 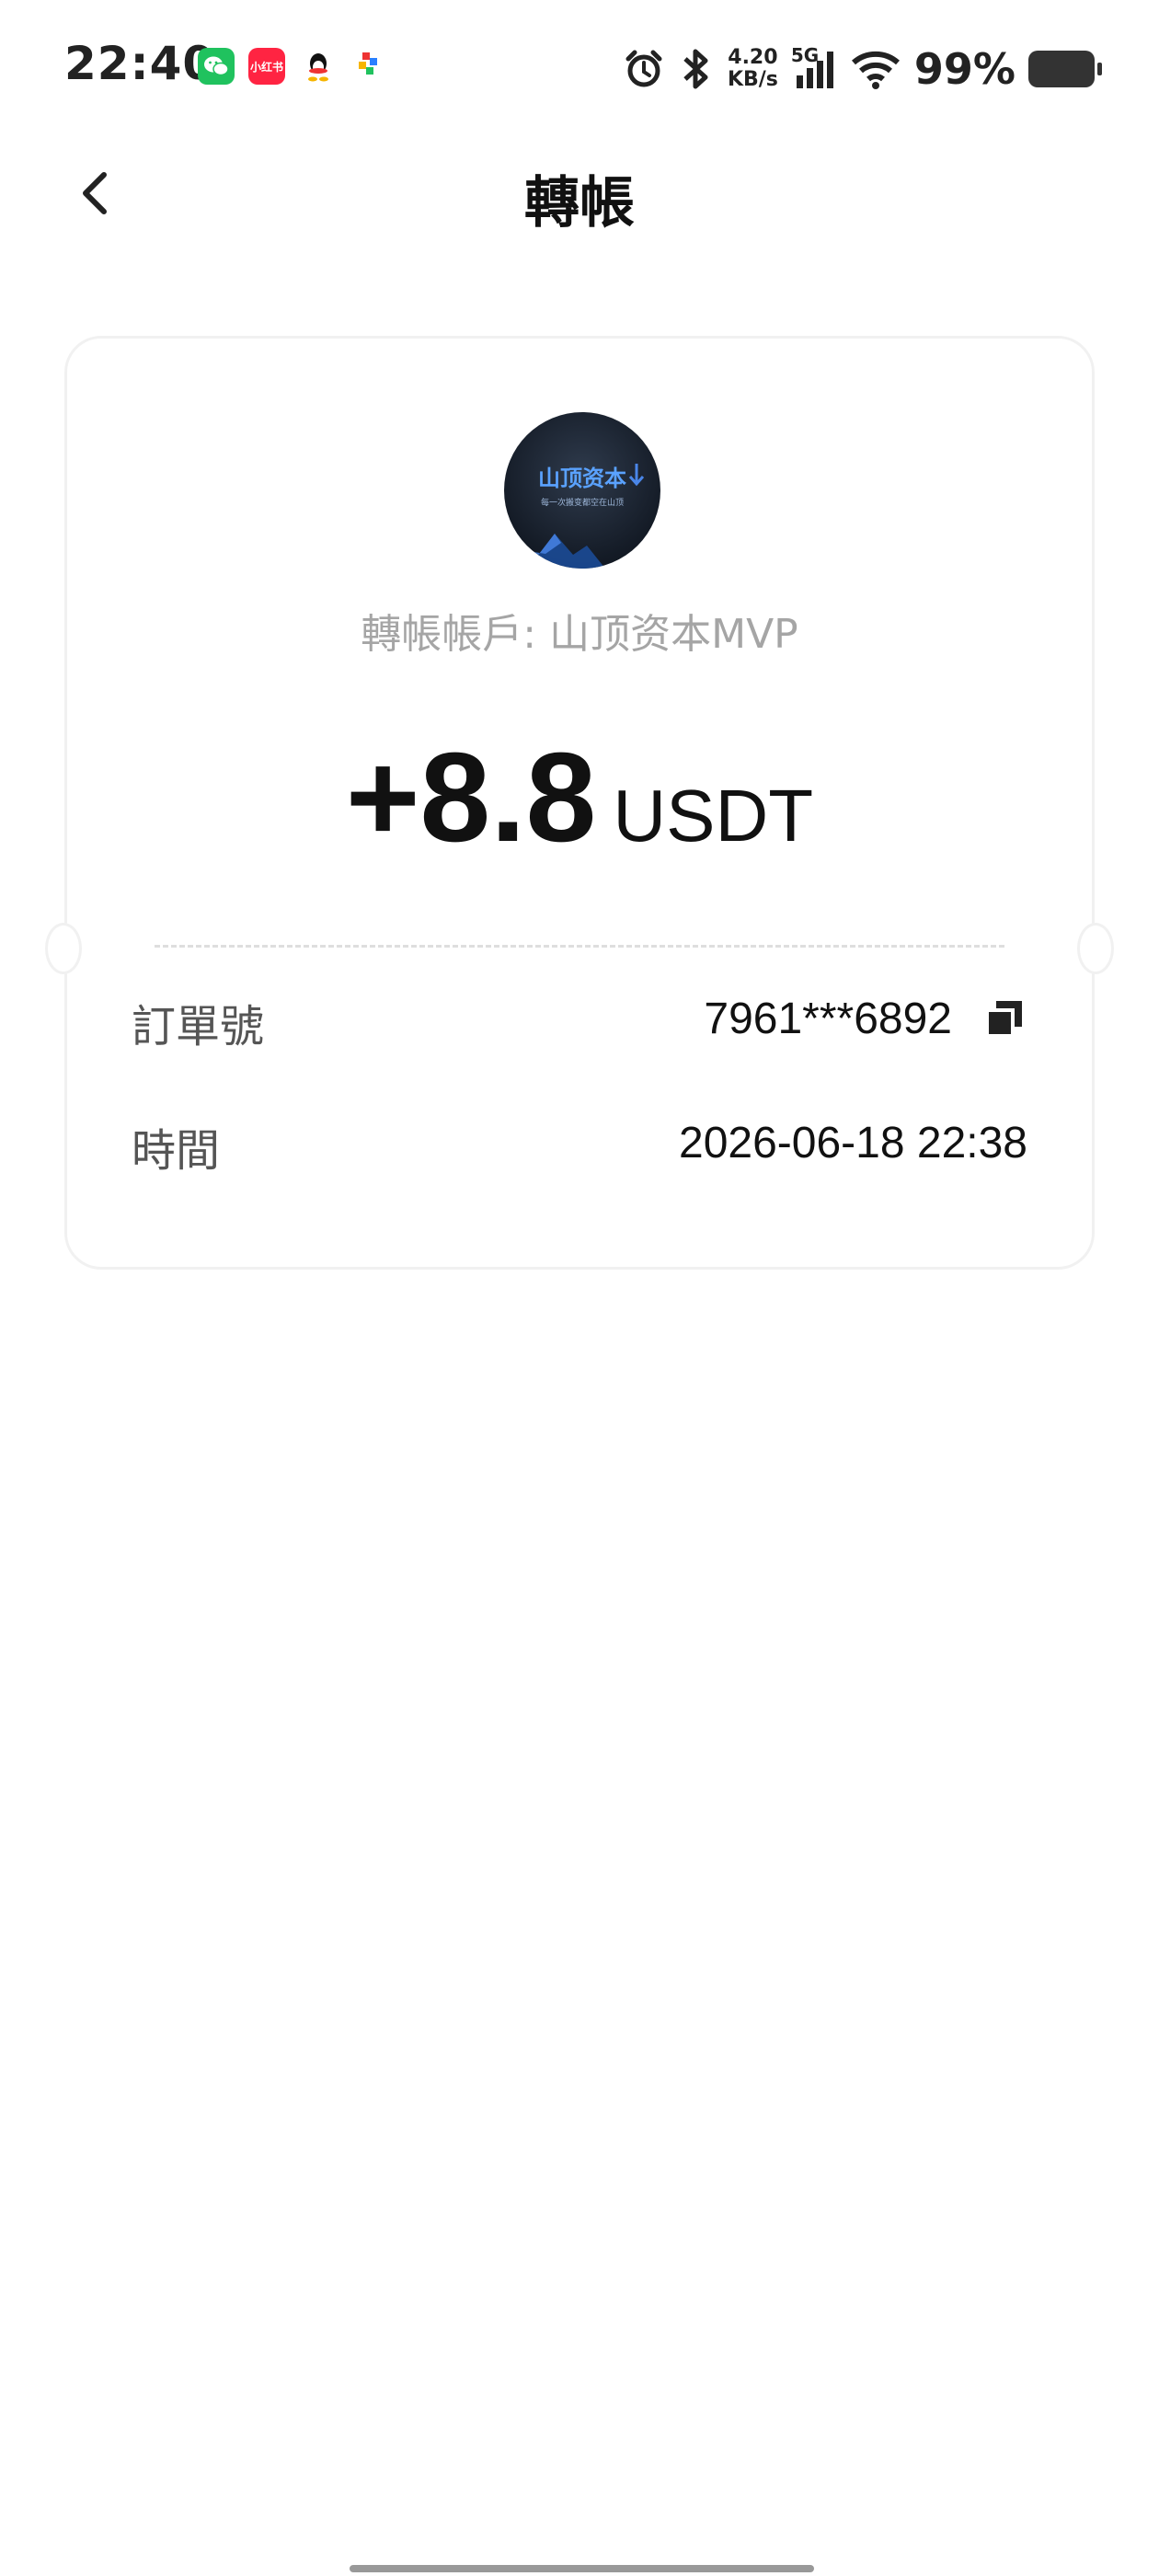 I want to click on battery-percent: 99%, so click(x=964, y=69).